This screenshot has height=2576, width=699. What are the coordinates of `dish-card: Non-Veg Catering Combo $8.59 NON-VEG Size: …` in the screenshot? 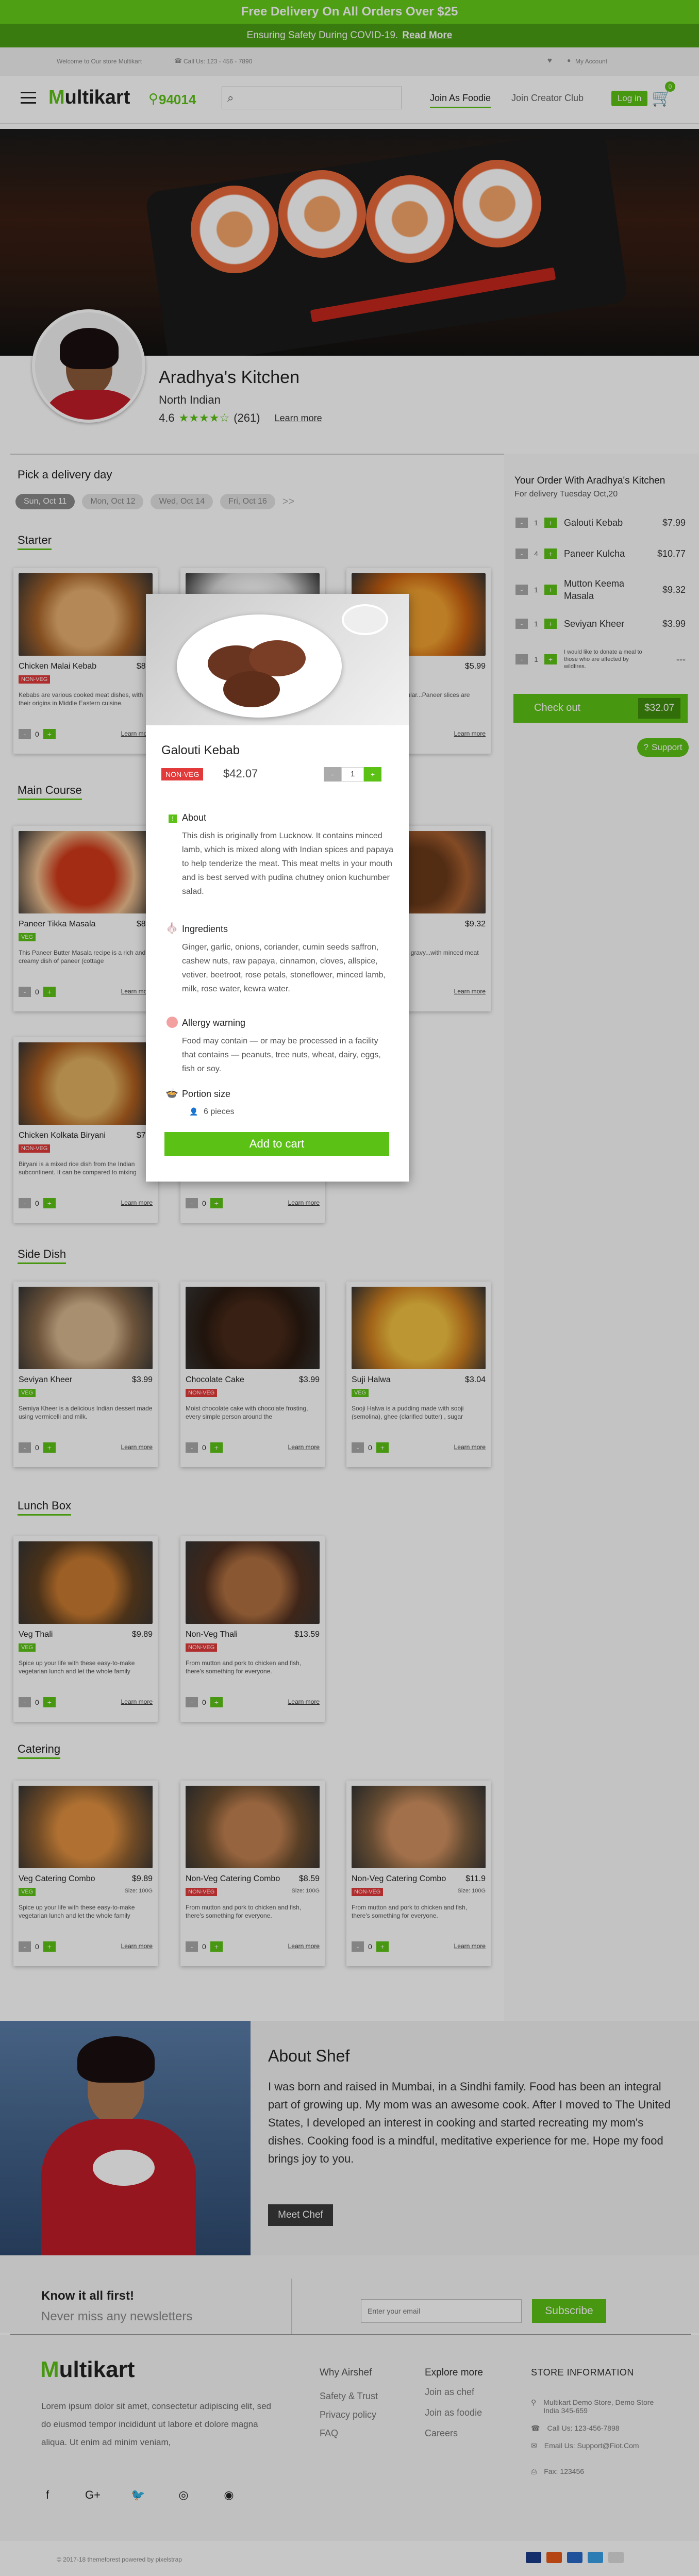 It's located at (252, 1874).